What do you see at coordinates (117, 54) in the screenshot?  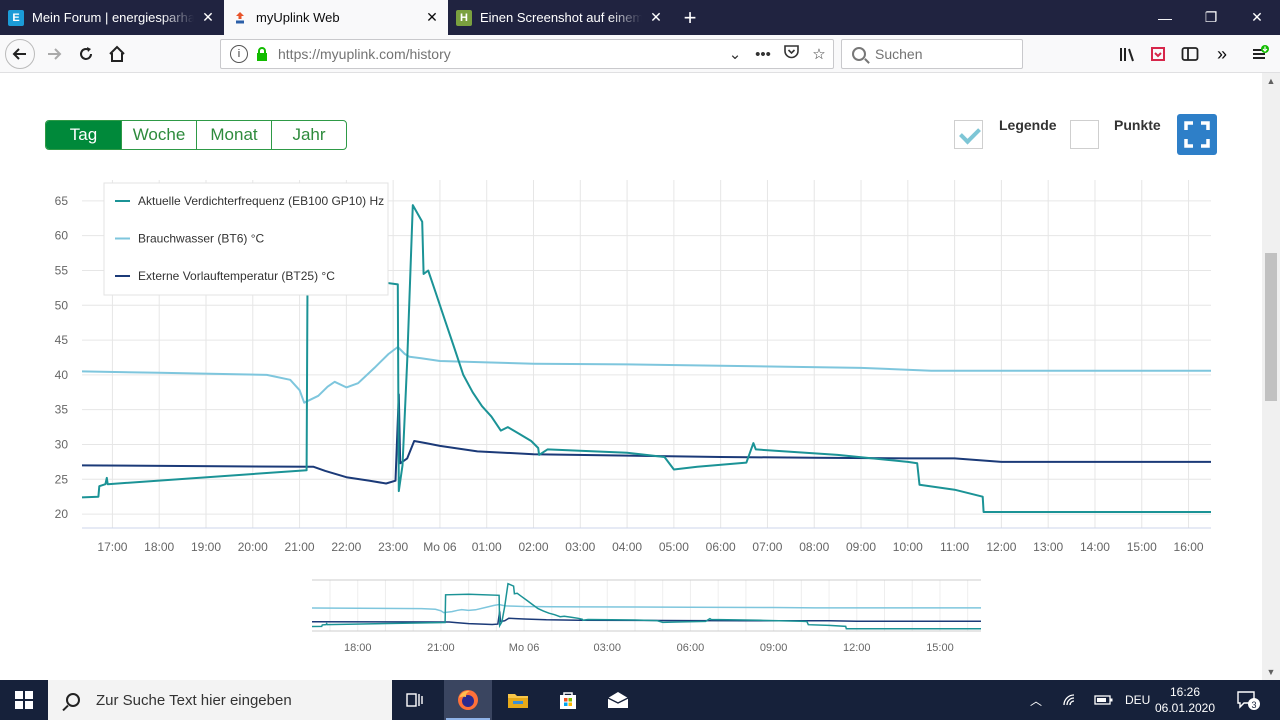 I see `home-icon` at bounding box center [117, 54].